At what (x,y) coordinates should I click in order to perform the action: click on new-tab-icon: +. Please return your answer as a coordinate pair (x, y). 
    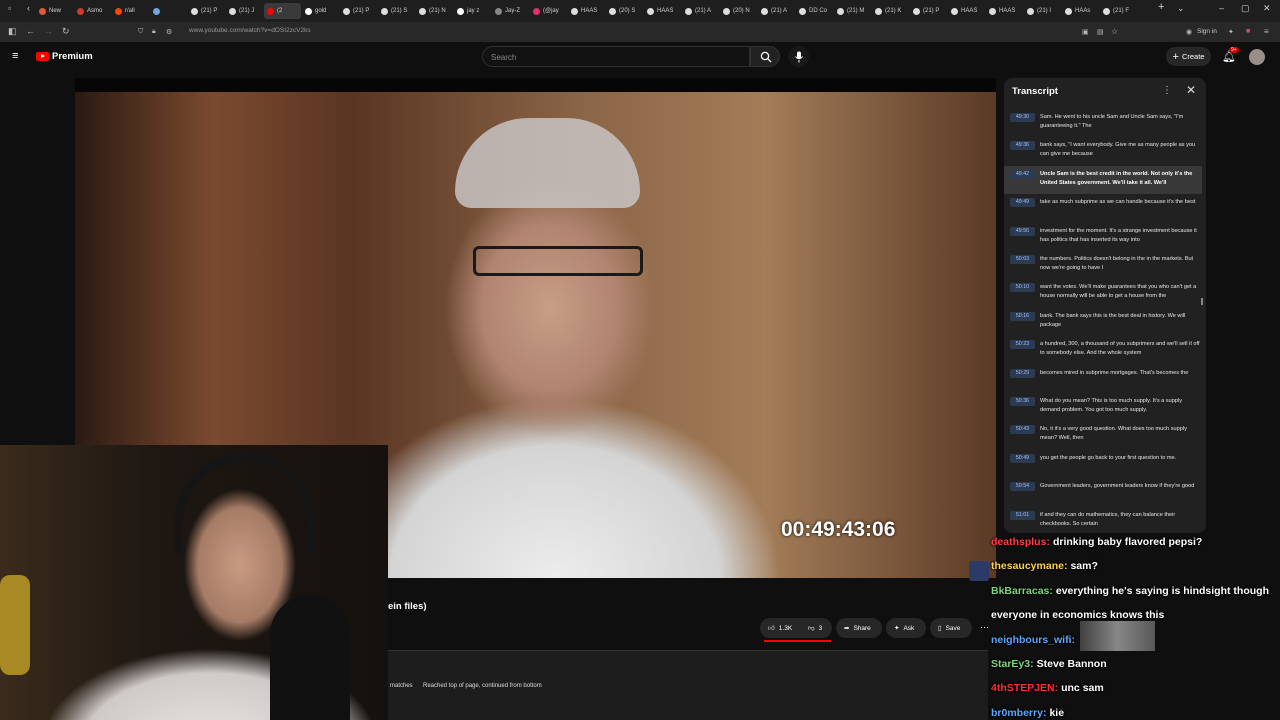
    Looking at the image, I should click on (1161, 7).